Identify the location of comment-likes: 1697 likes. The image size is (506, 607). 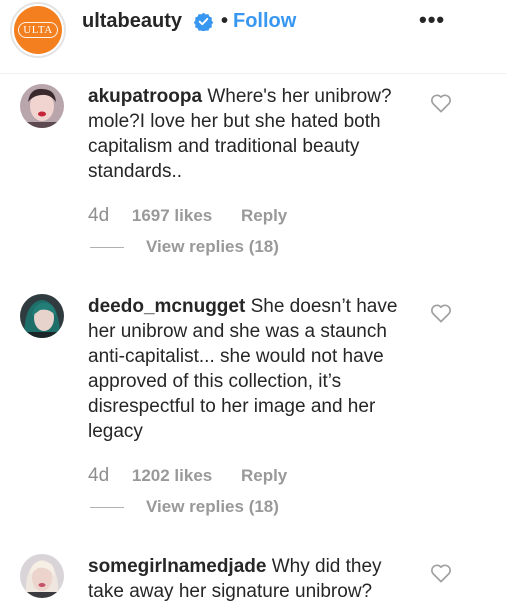
(172, 215).